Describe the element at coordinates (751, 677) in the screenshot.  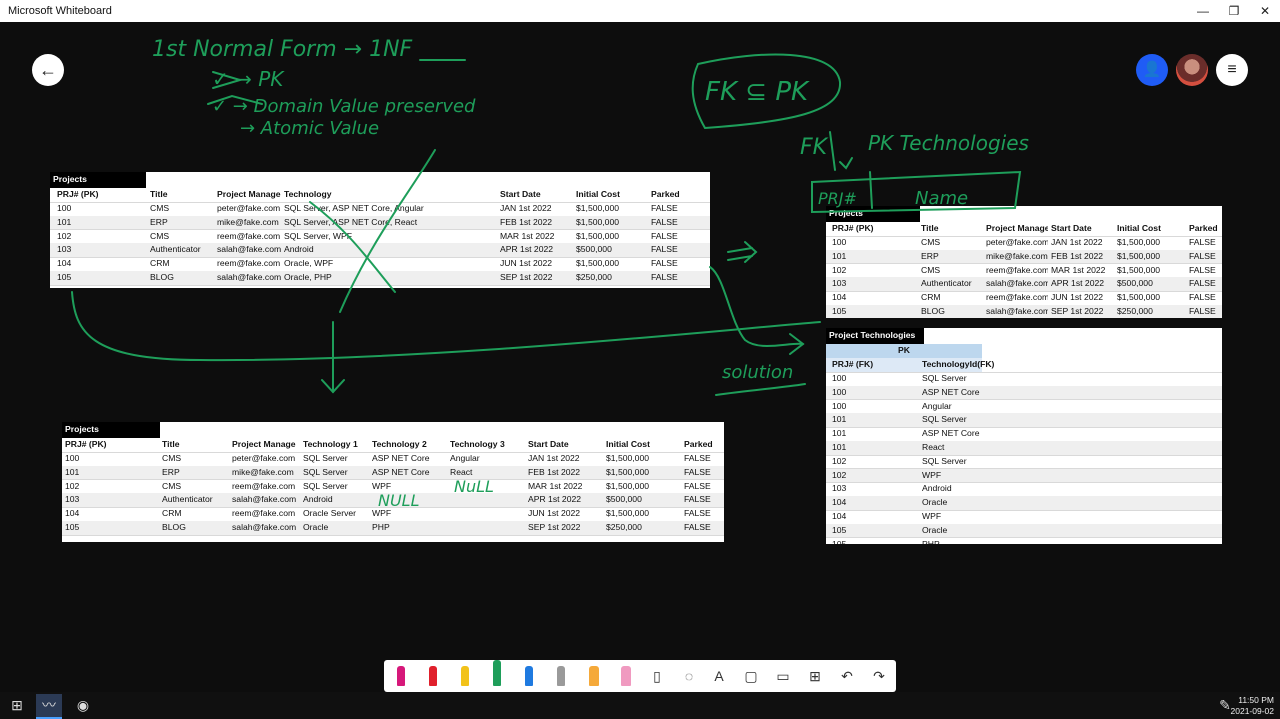
I see `note-button: ▢` at that location.